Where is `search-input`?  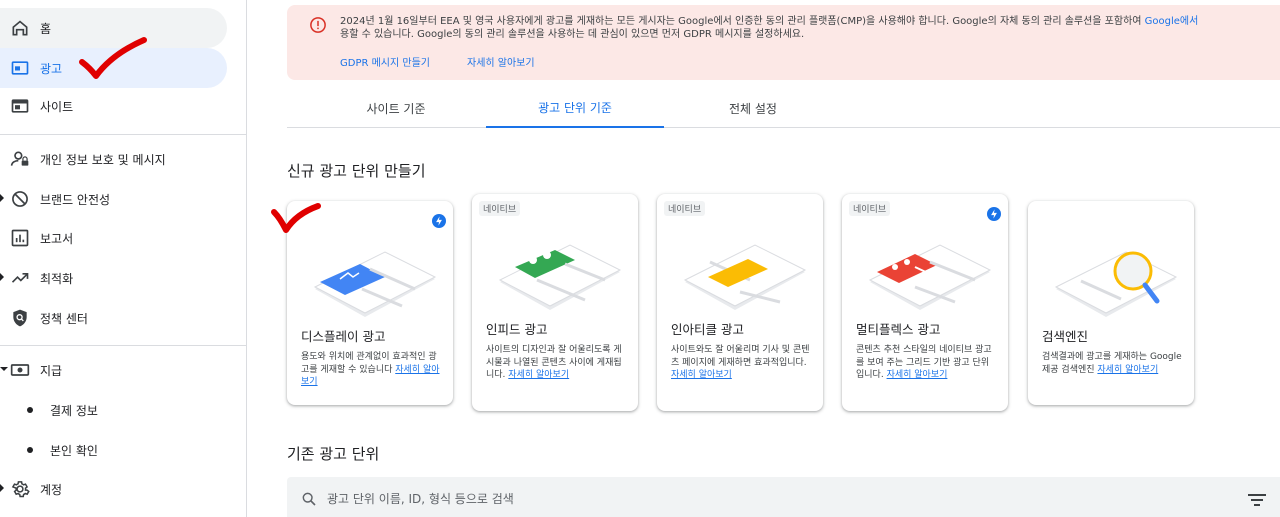 search-input is located at coordinates (727, 499).